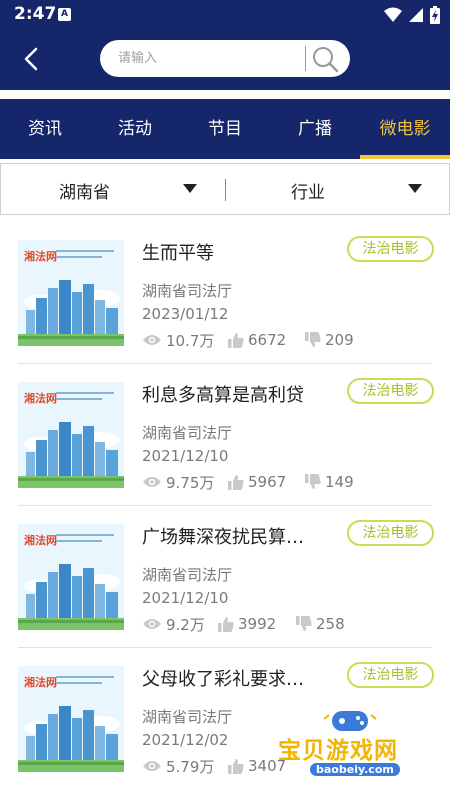  What do you see at coordinates (416, 15) in the screenshot?
I see `signal-icon` at bounding box center [416, 15].